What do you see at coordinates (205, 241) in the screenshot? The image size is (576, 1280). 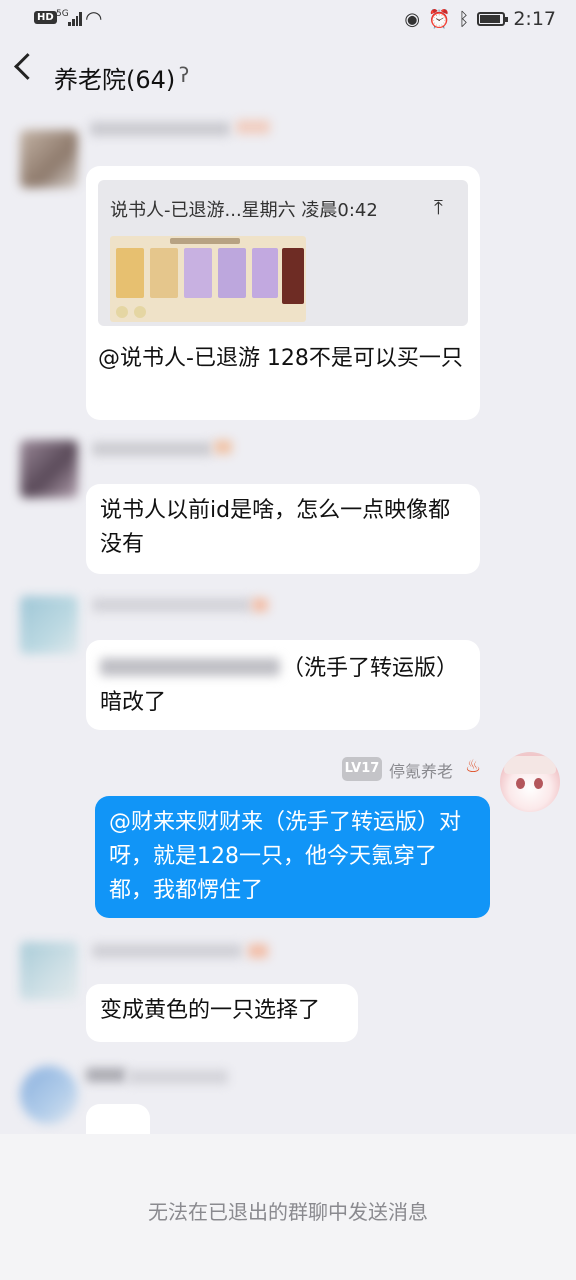 I see `card-title-bar` at bounding box center [205, 241].